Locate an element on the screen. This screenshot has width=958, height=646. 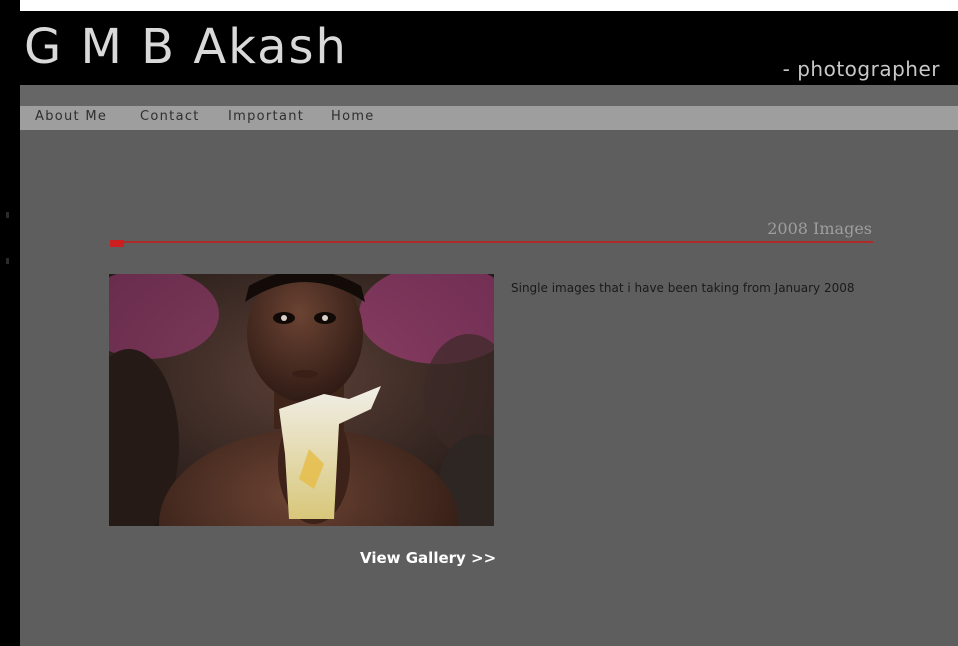
main-nav: About Me Contact Important Home is located at coordinates (489, 118).